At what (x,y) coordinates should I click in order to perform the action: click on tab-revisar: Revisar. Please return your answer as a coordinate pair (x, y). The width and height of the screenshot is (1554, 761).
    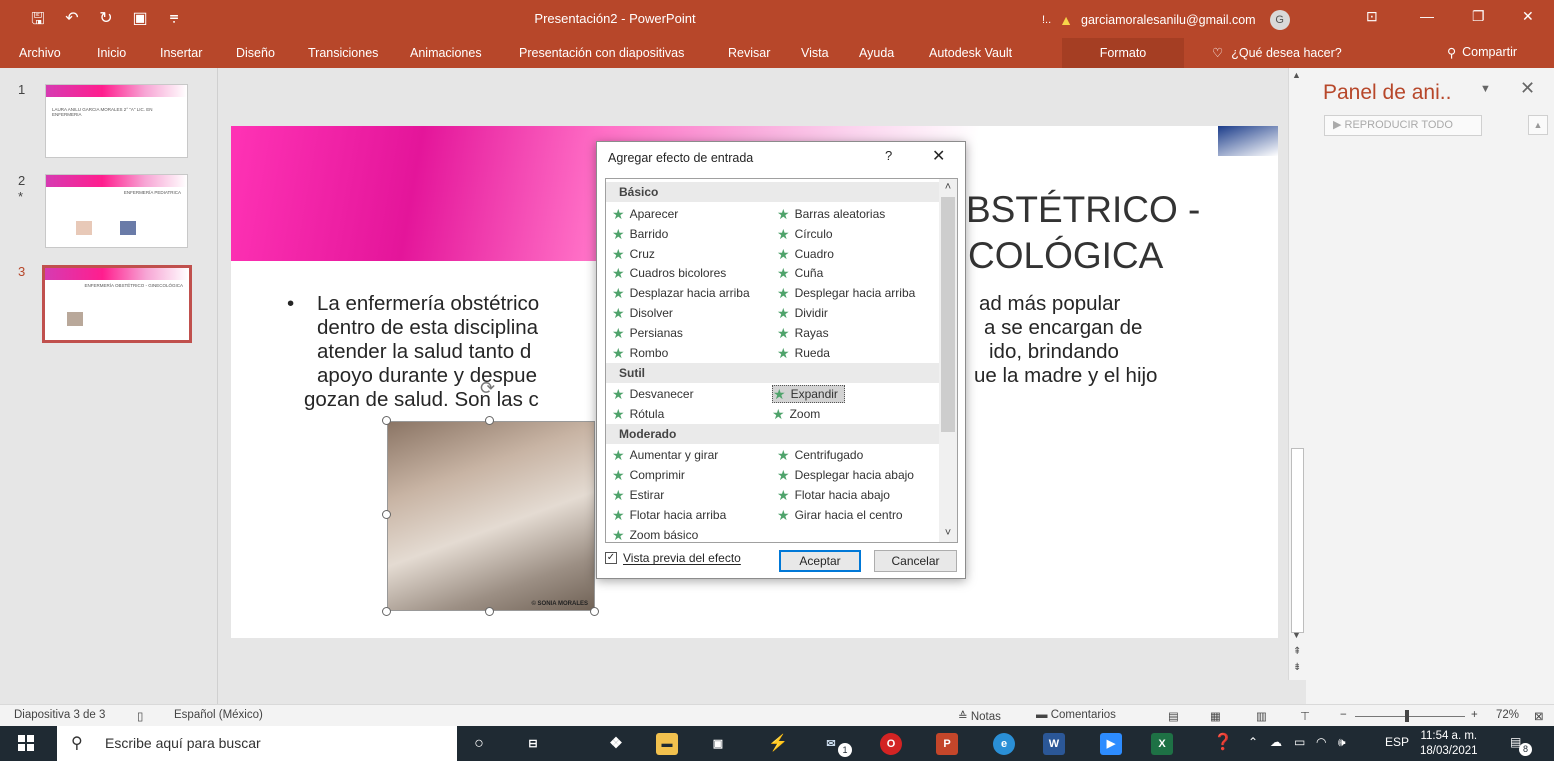
    Looking at the image, I should click on (749, 53).